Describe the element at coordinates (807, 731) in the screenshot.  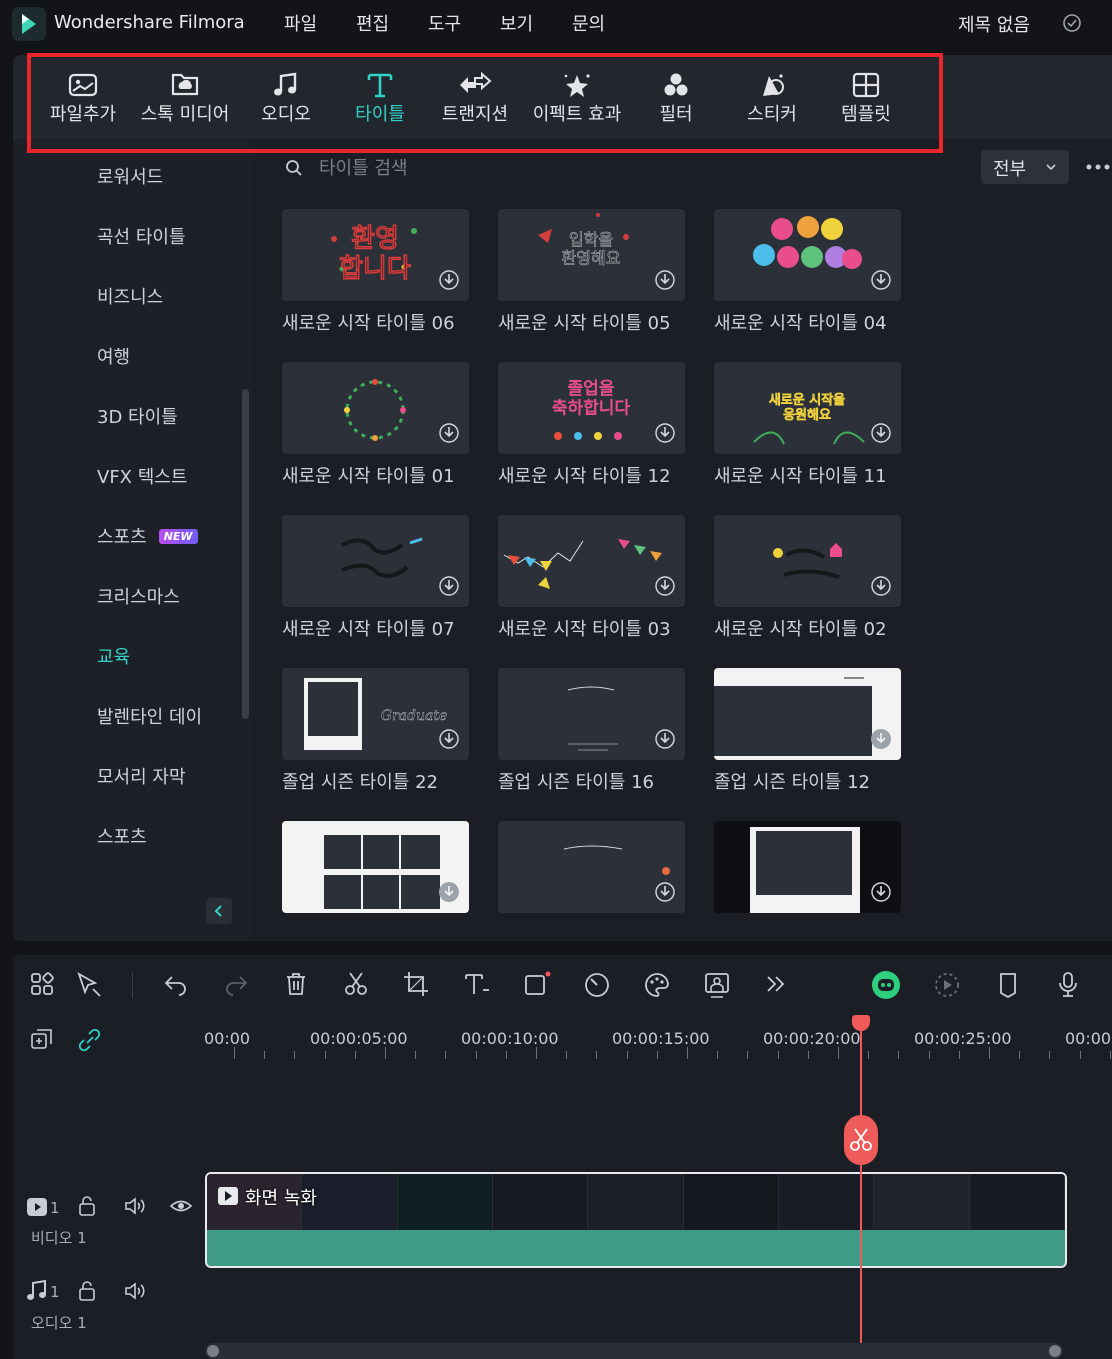
I see `title-card: 졸업 시즌 타이틀 12` at that location.